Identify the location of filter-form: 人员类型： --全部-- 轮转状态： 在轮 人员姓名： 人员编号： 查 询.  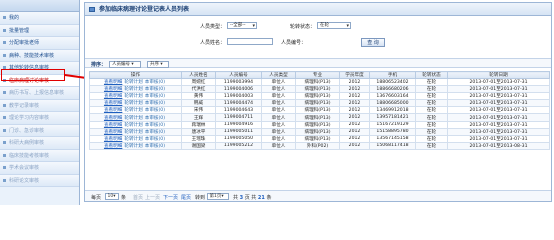
(318, 37).